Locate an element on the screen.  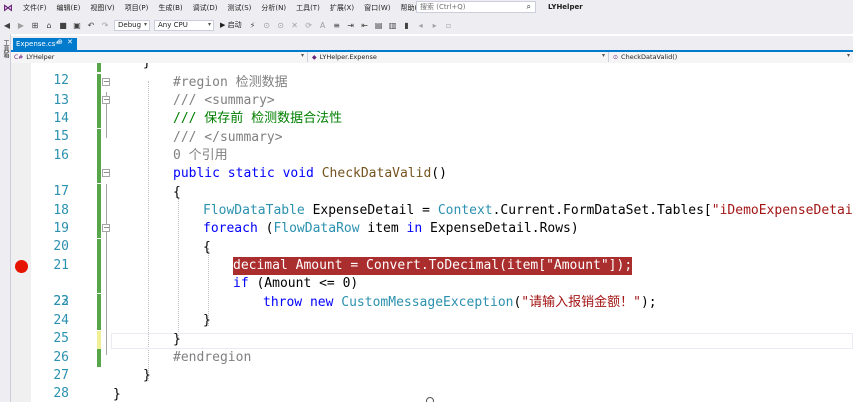
navigate-back-icon: ◀ is located at coordinates (7, 25).